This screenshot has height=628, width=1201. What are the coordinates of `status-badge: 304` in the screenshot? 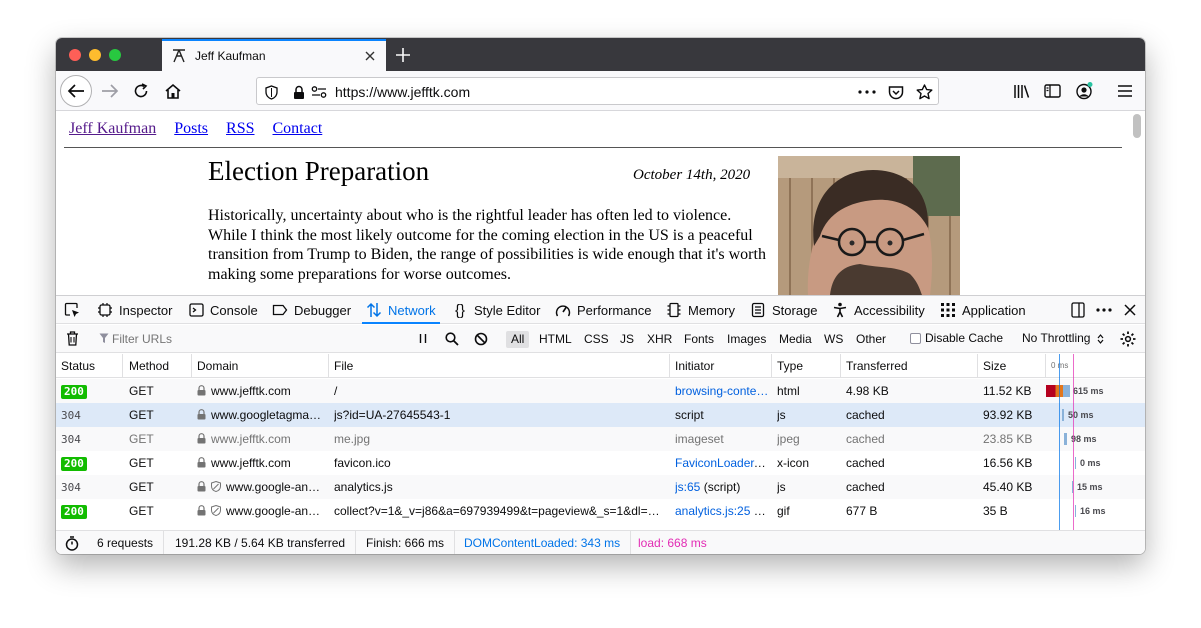 It's located at (71, 415).